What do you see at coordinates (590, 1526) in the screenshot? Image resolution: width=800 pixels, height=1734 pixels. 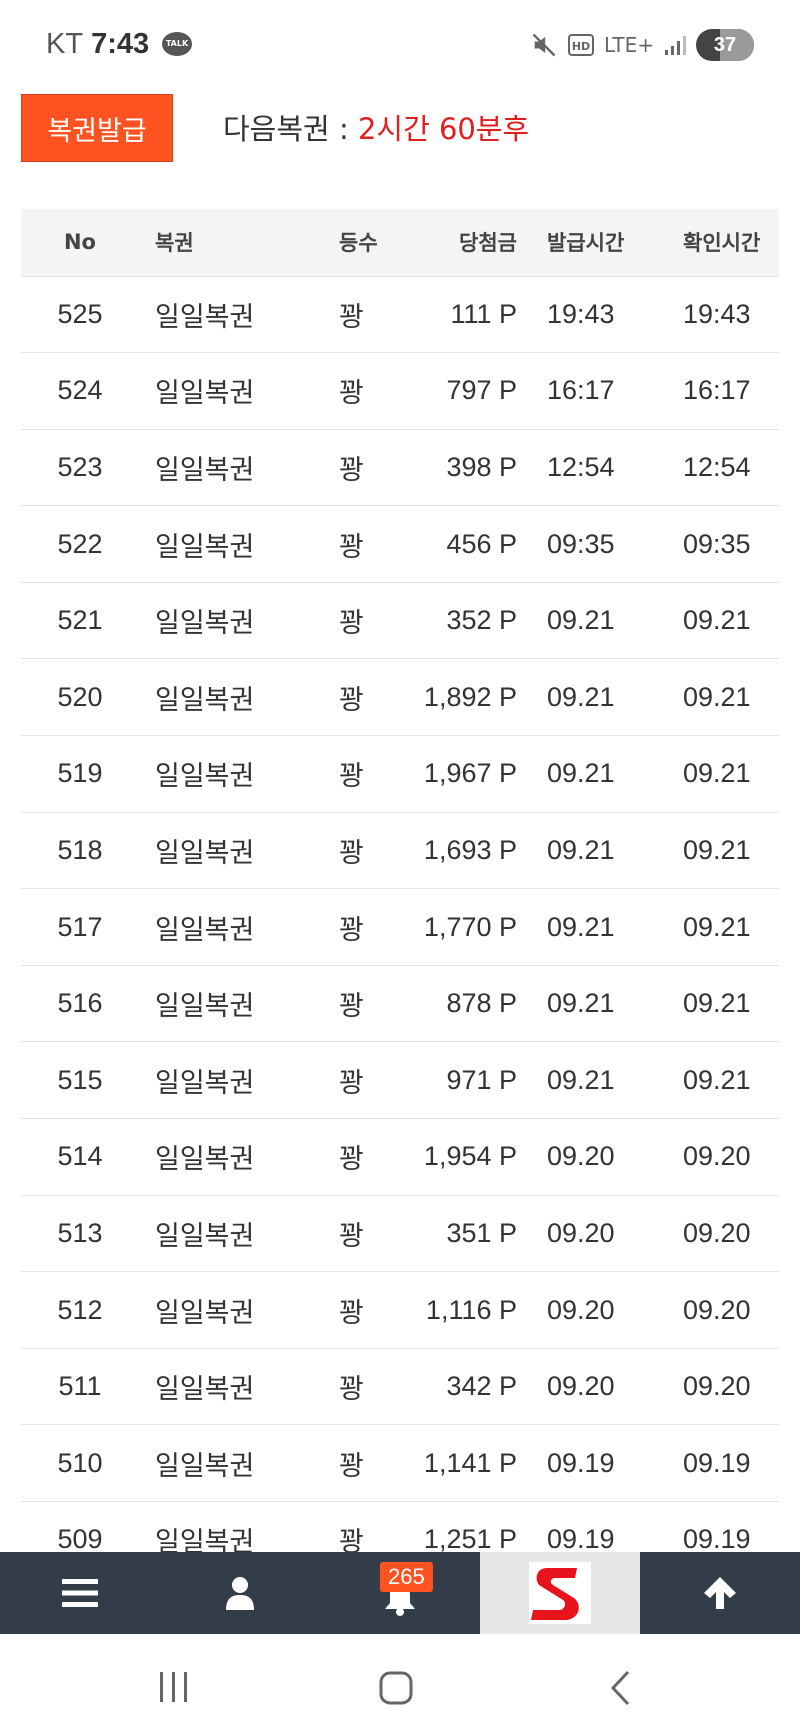 I see `cell-issued-time: 09.19` at bounding box center [590, 1526].